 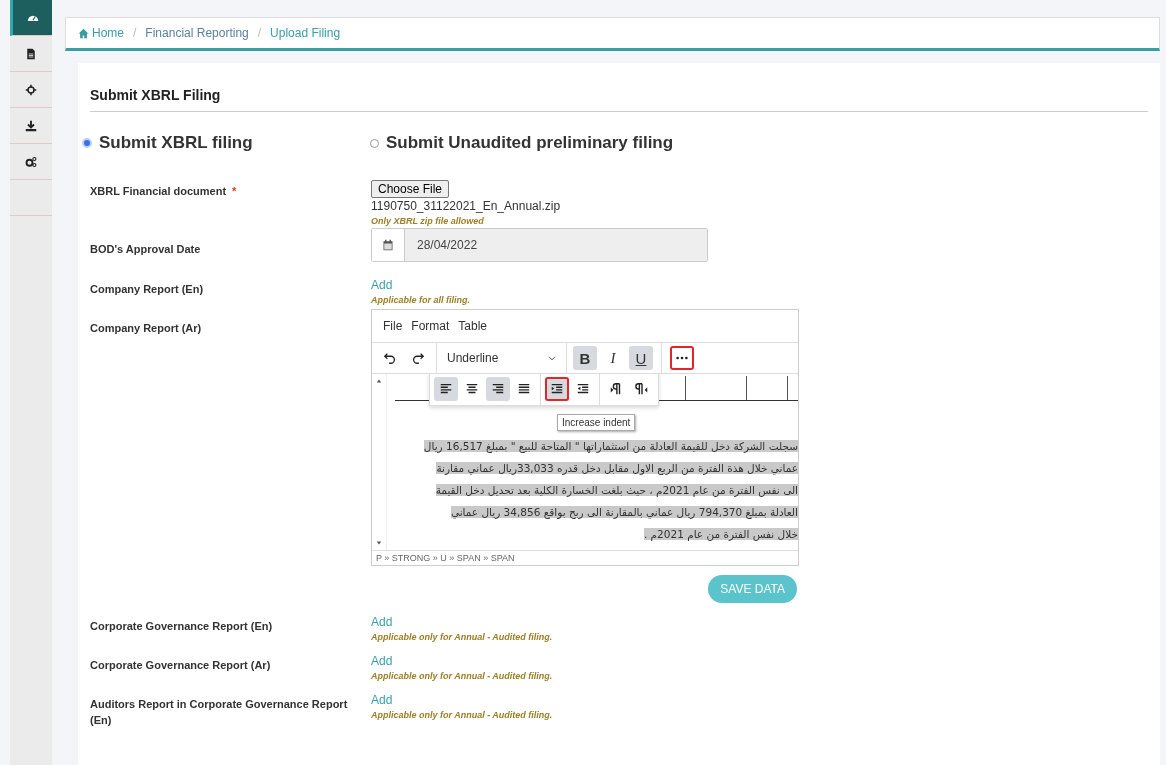 What do you see at coordinates (596, 422) in the screenshot?
I see `tooltip: Increase indent` at bounding box center [596, 422].